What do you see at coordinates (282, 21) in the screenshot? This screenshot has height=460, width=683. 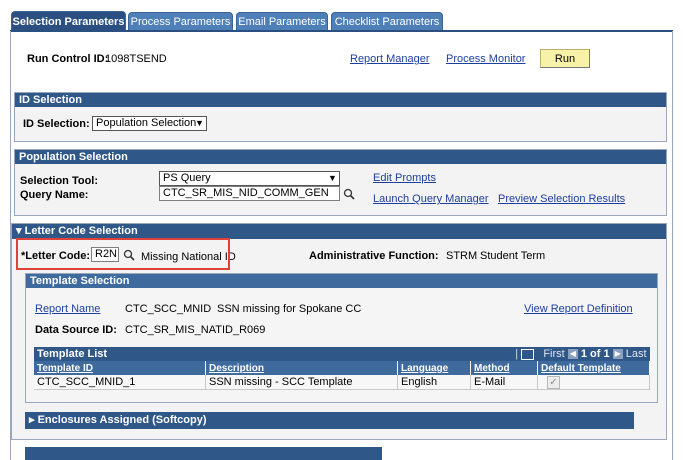 I see `tab-email-parameters: Email Parameters` at bounding box center [282, 21].